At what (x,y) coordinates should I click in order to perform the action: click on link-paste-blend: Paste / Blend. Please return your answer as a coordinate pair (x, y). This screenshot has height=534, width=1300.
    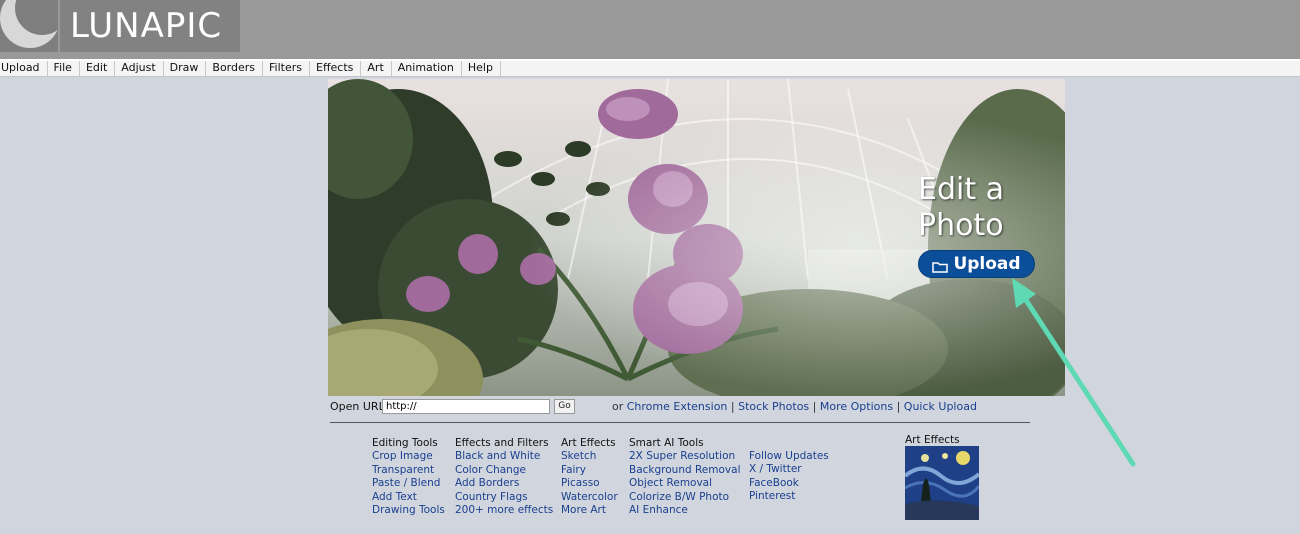
    Looking at the image, I should click on (408, 483).